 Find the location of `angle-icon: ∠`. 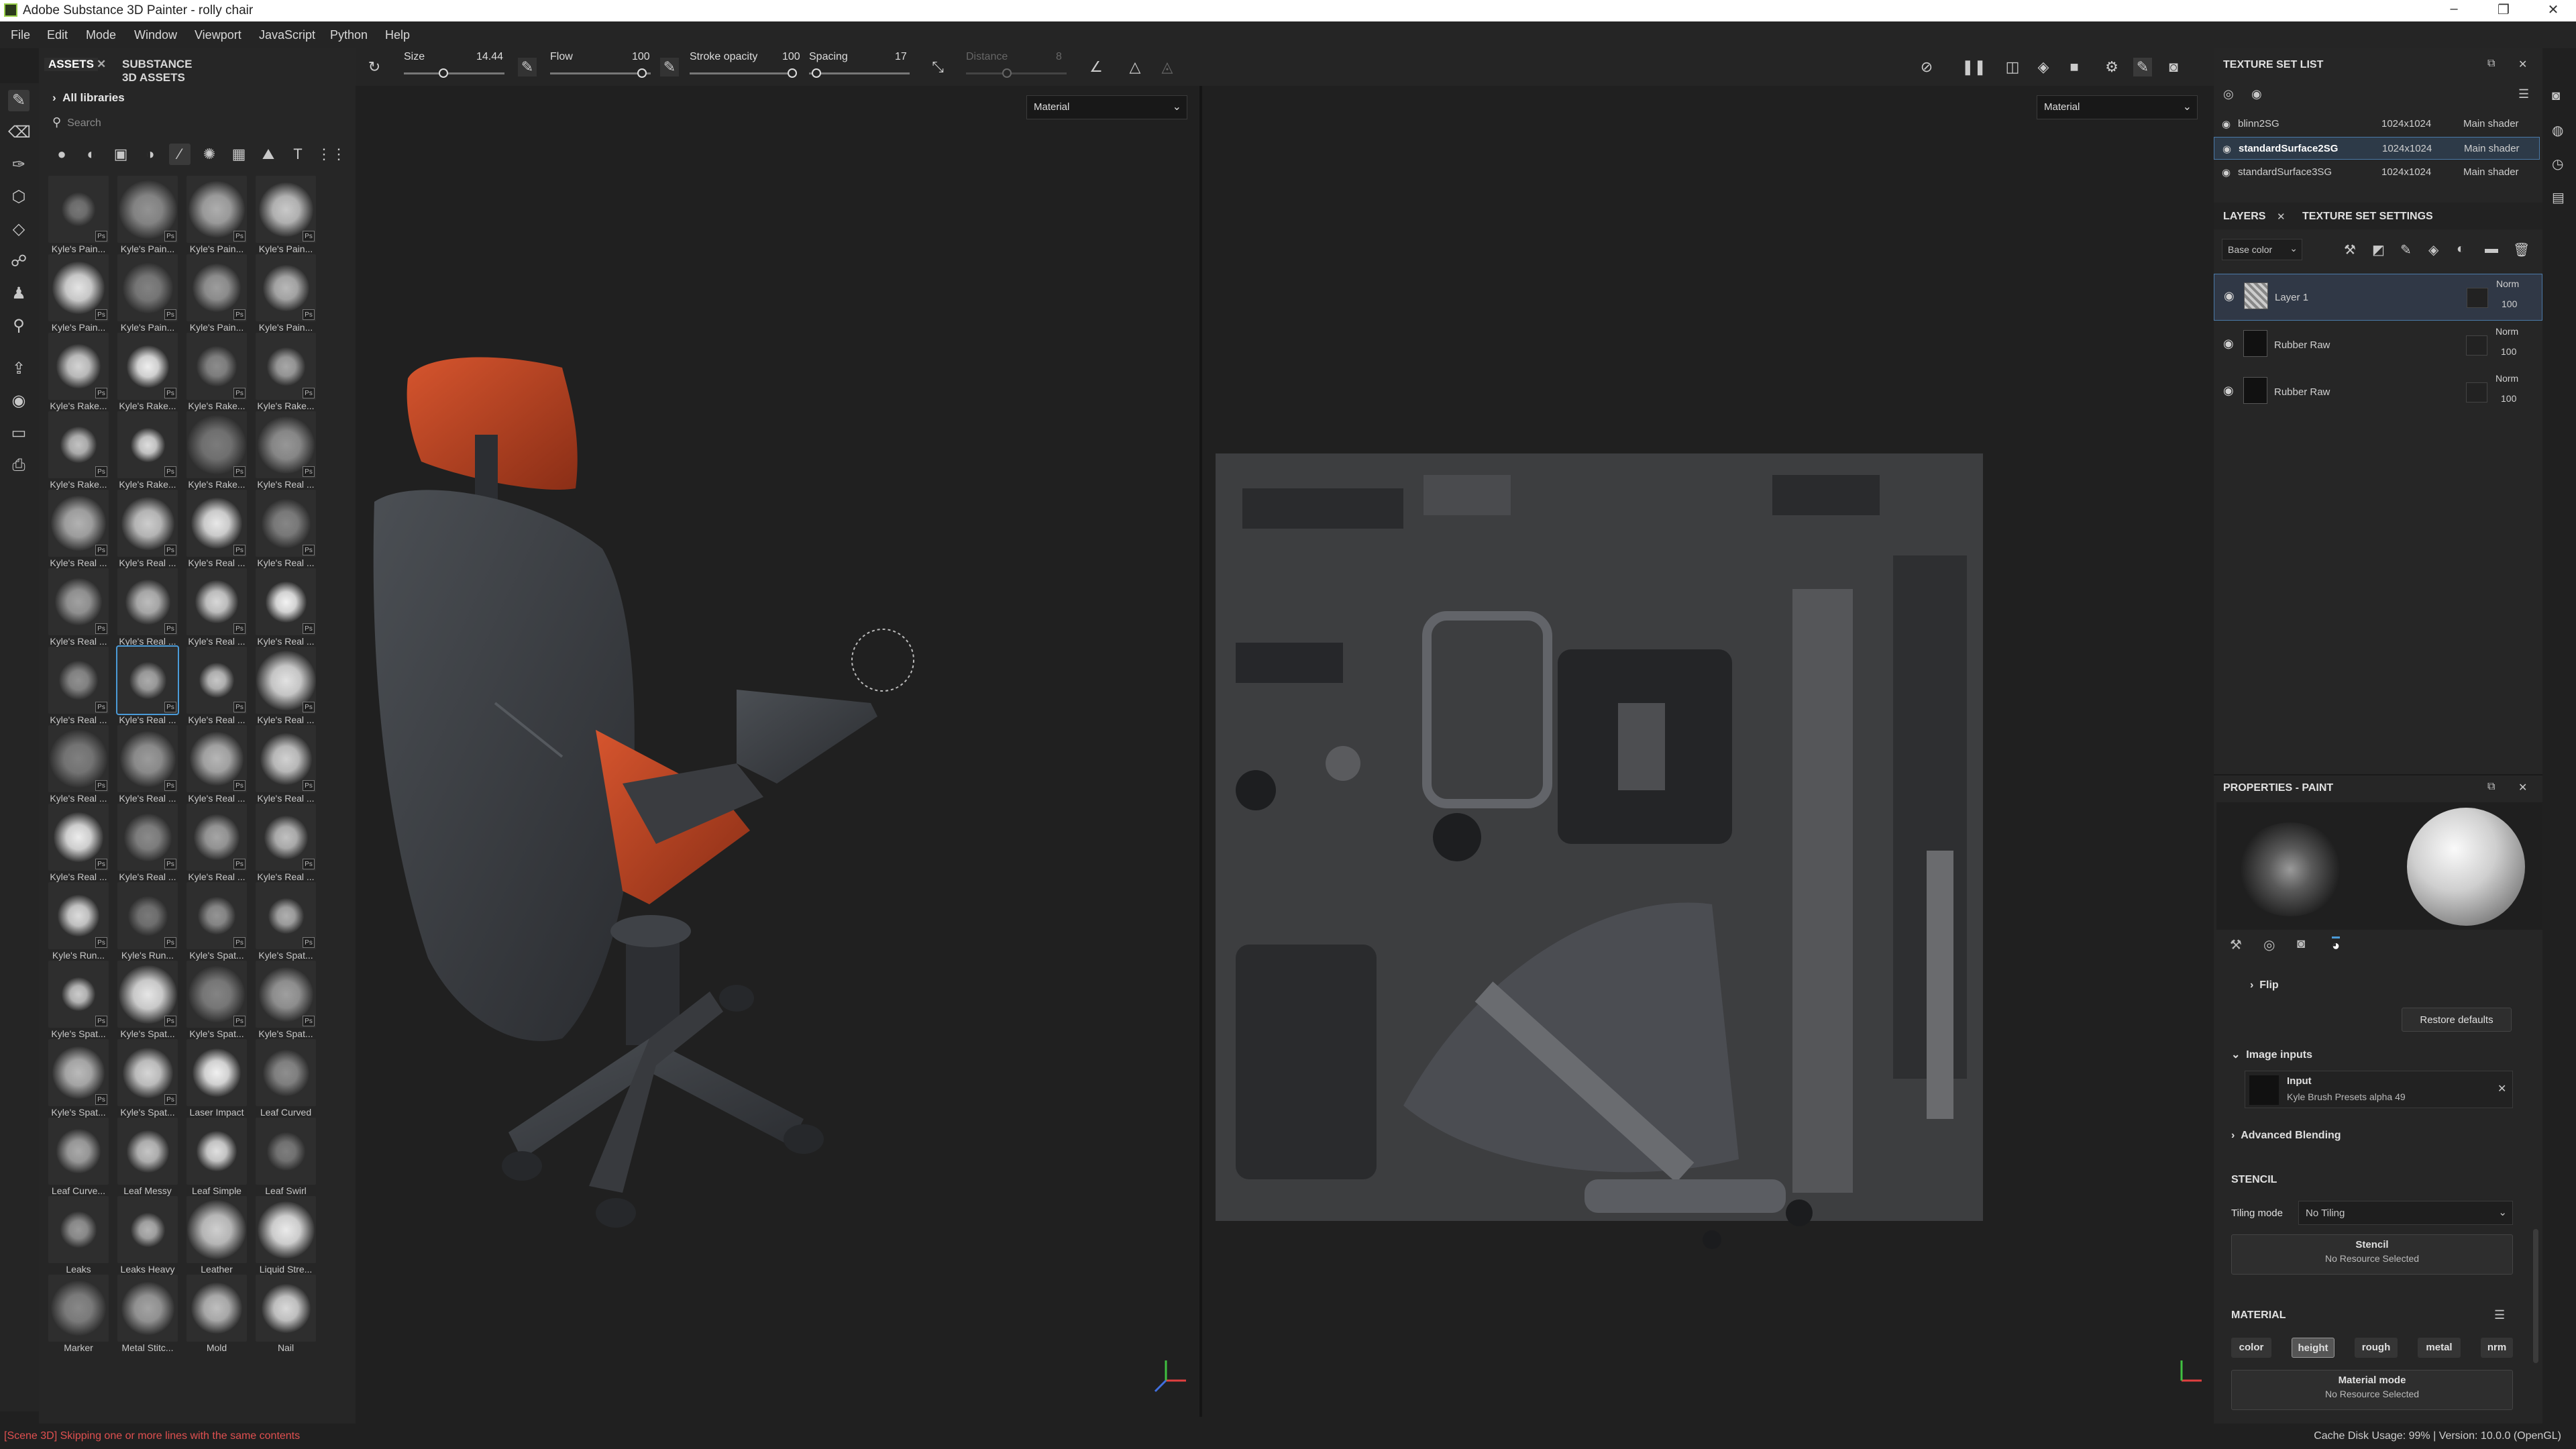

angle-icon: ∠ is located at coordinates (1096, 67).